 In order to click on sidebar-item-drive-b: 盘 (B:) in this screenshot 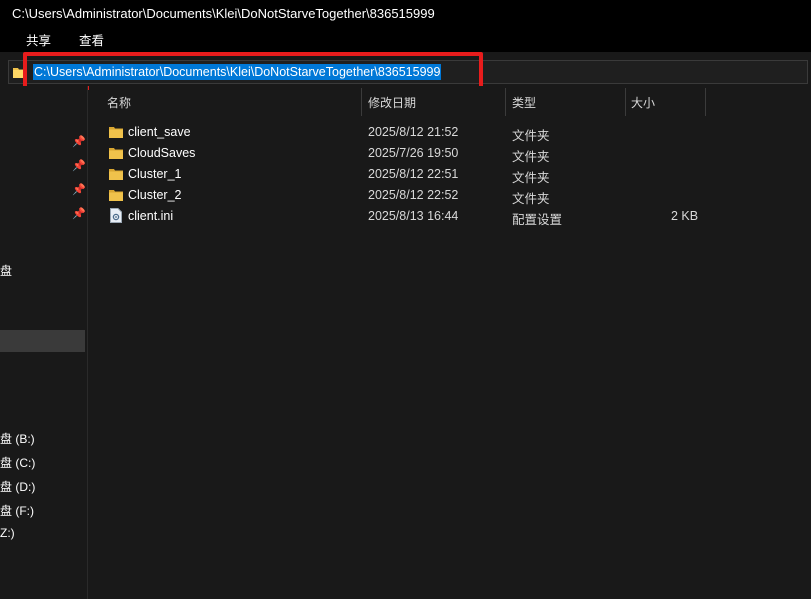, I will do `click(17, 438)`.